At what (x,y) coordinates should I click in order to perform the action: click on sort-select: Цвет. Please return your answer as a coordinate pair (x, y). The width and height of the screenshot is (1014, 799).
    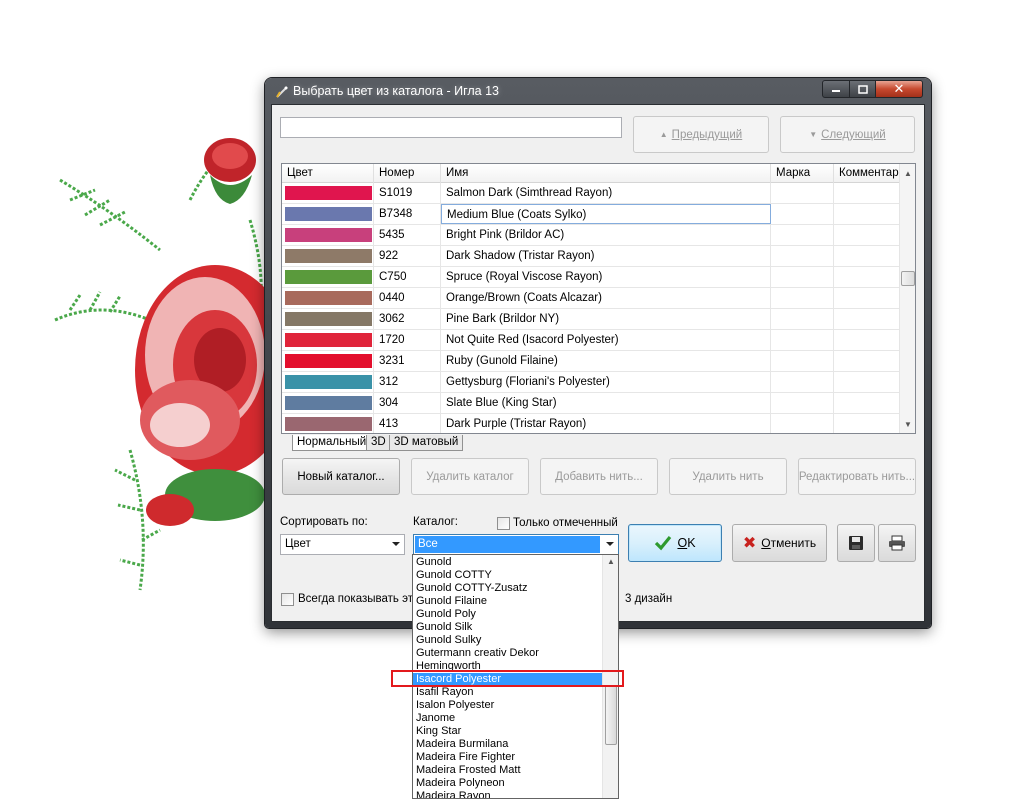
    Looking at the image, I should click on (342, 544).